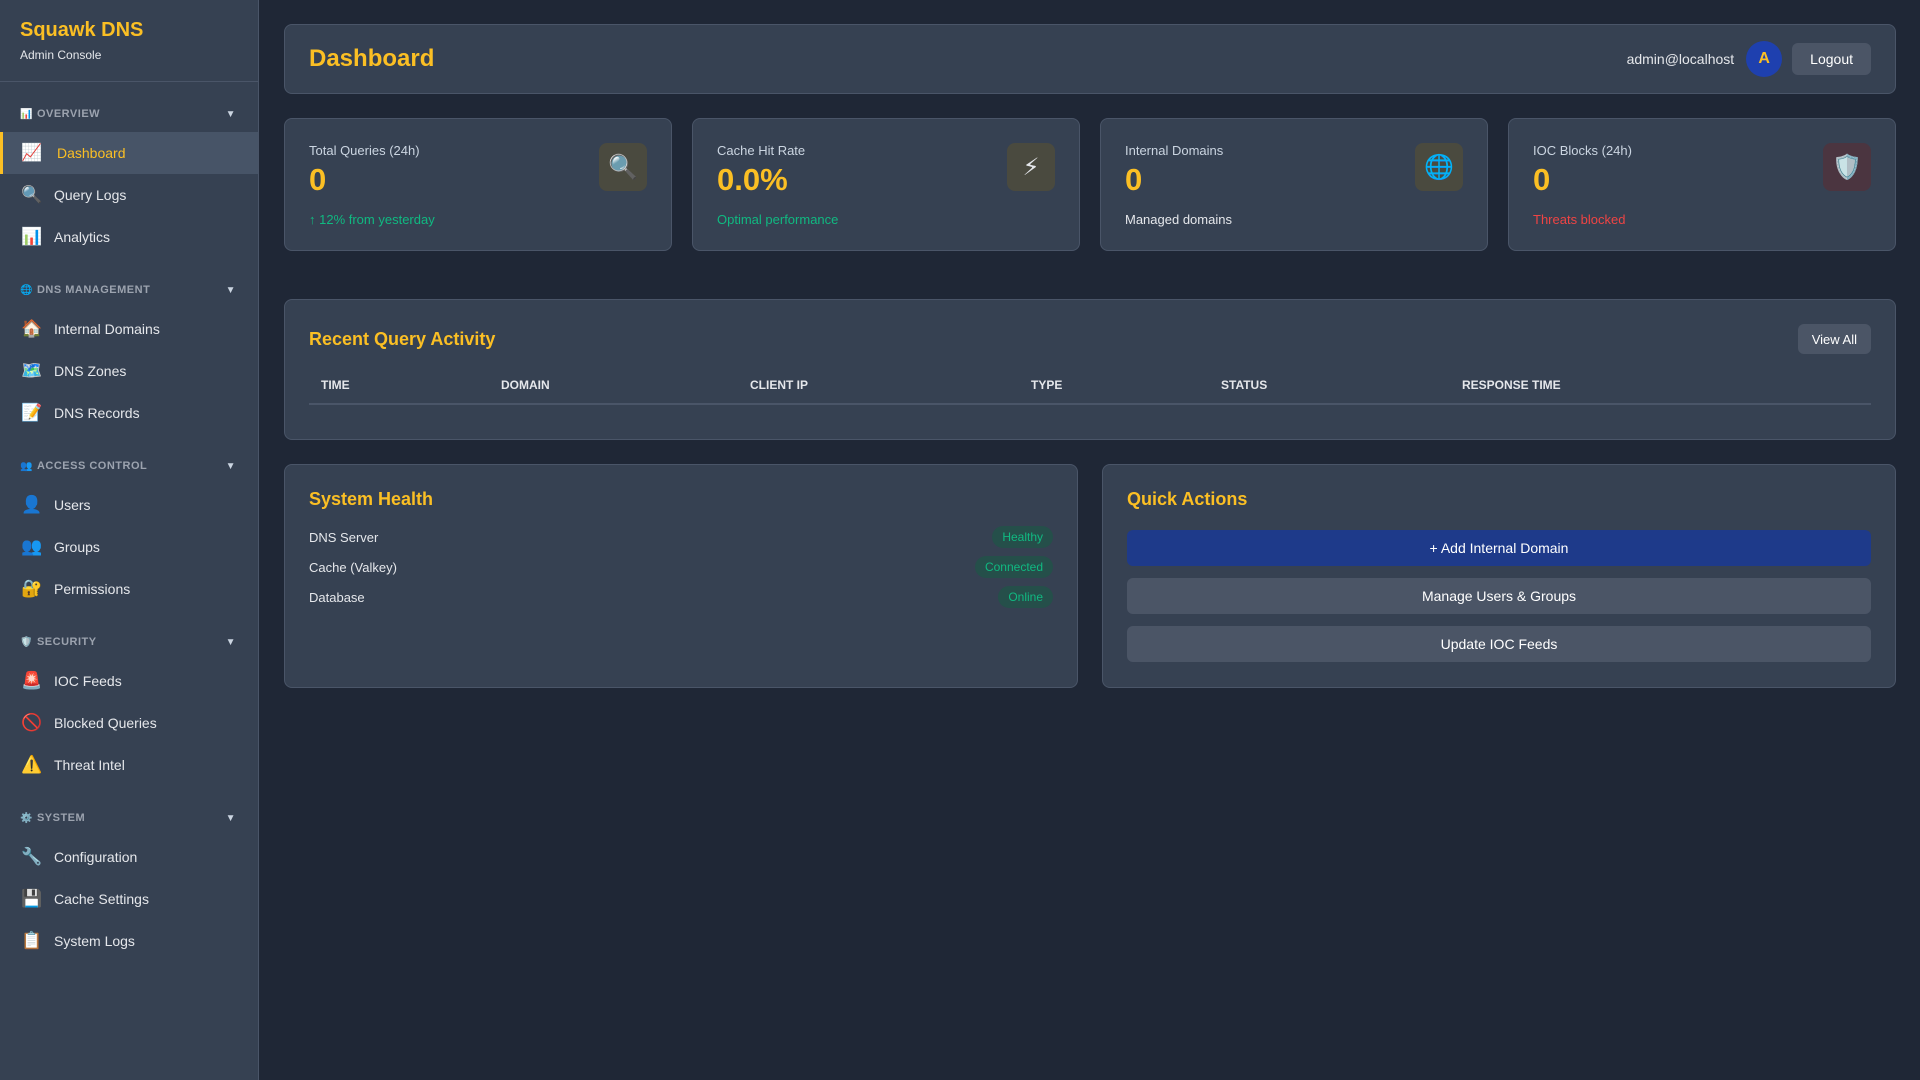  I want to click on stat-label: Total Queries (24h), so click(364, 150).